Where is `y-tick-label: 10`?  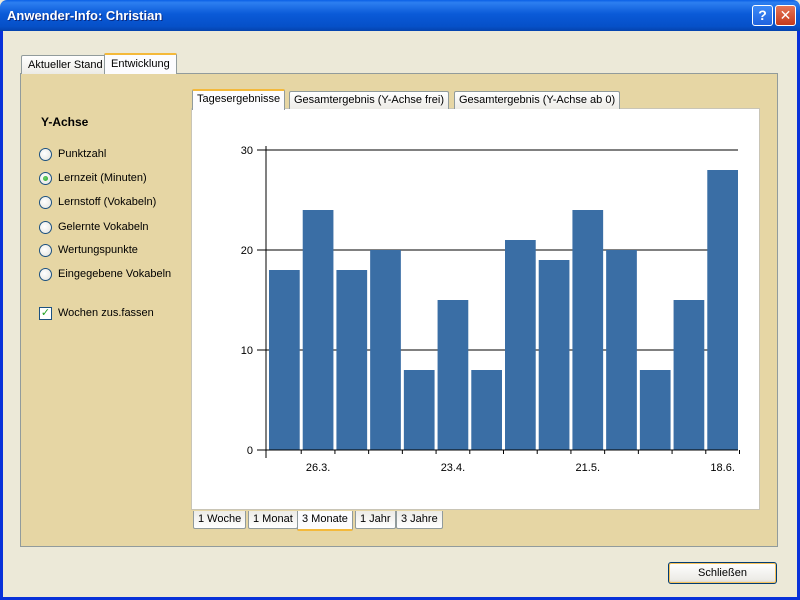
y-tick-label: 10 is located at coordinates (247, 351).